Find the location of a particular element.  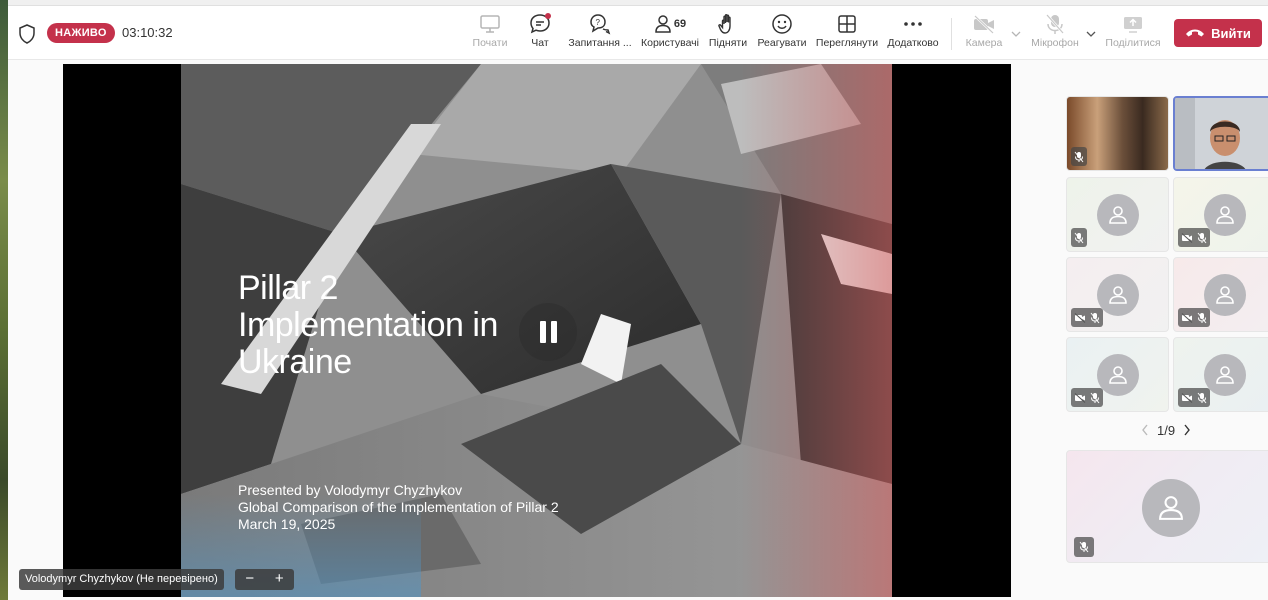

participant-video-feed is located at coordinates (1221, 133).